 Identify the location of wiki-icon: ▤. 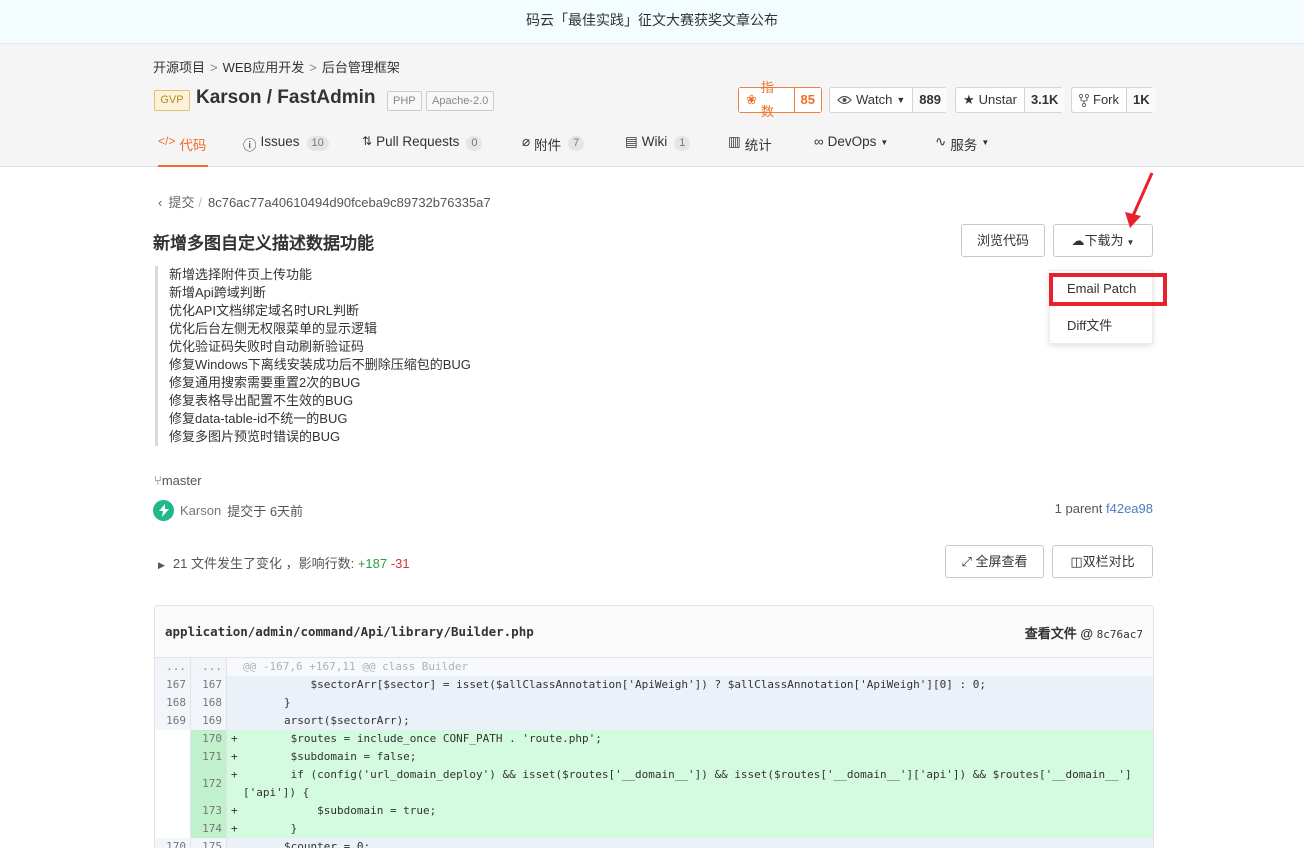
(631, 141).